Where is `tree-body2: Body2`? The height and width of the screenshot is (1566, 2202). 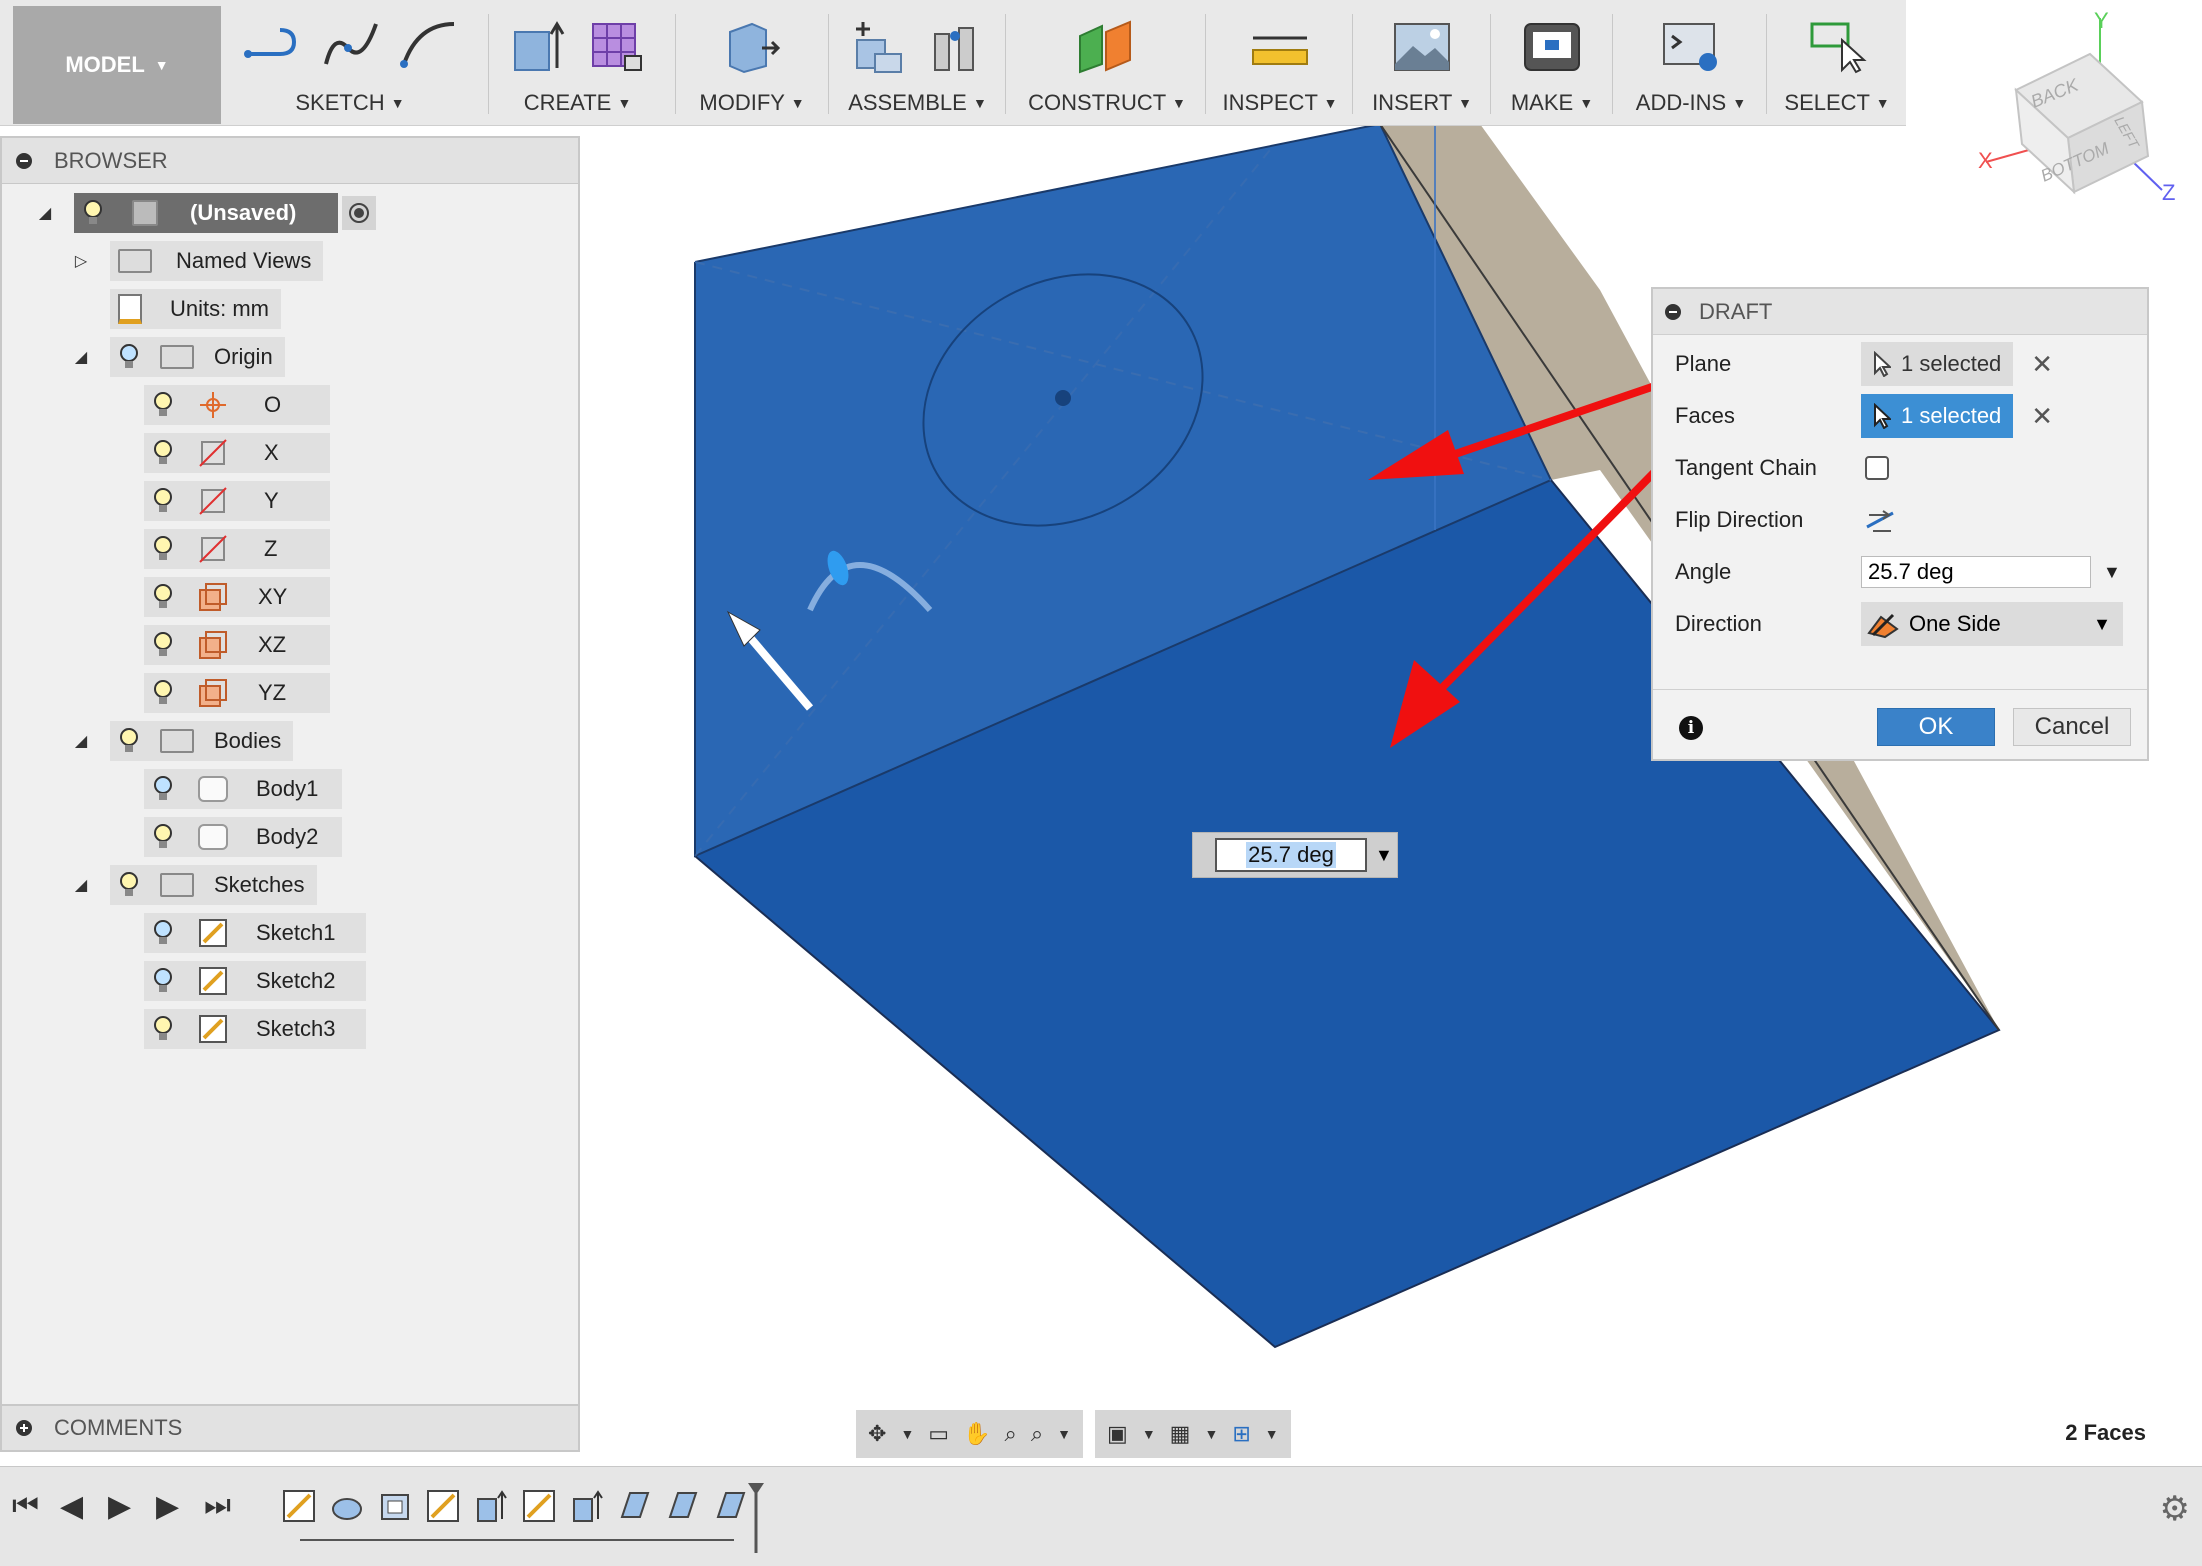
tree-body2: Body2 is located at coordinates (243, 837).